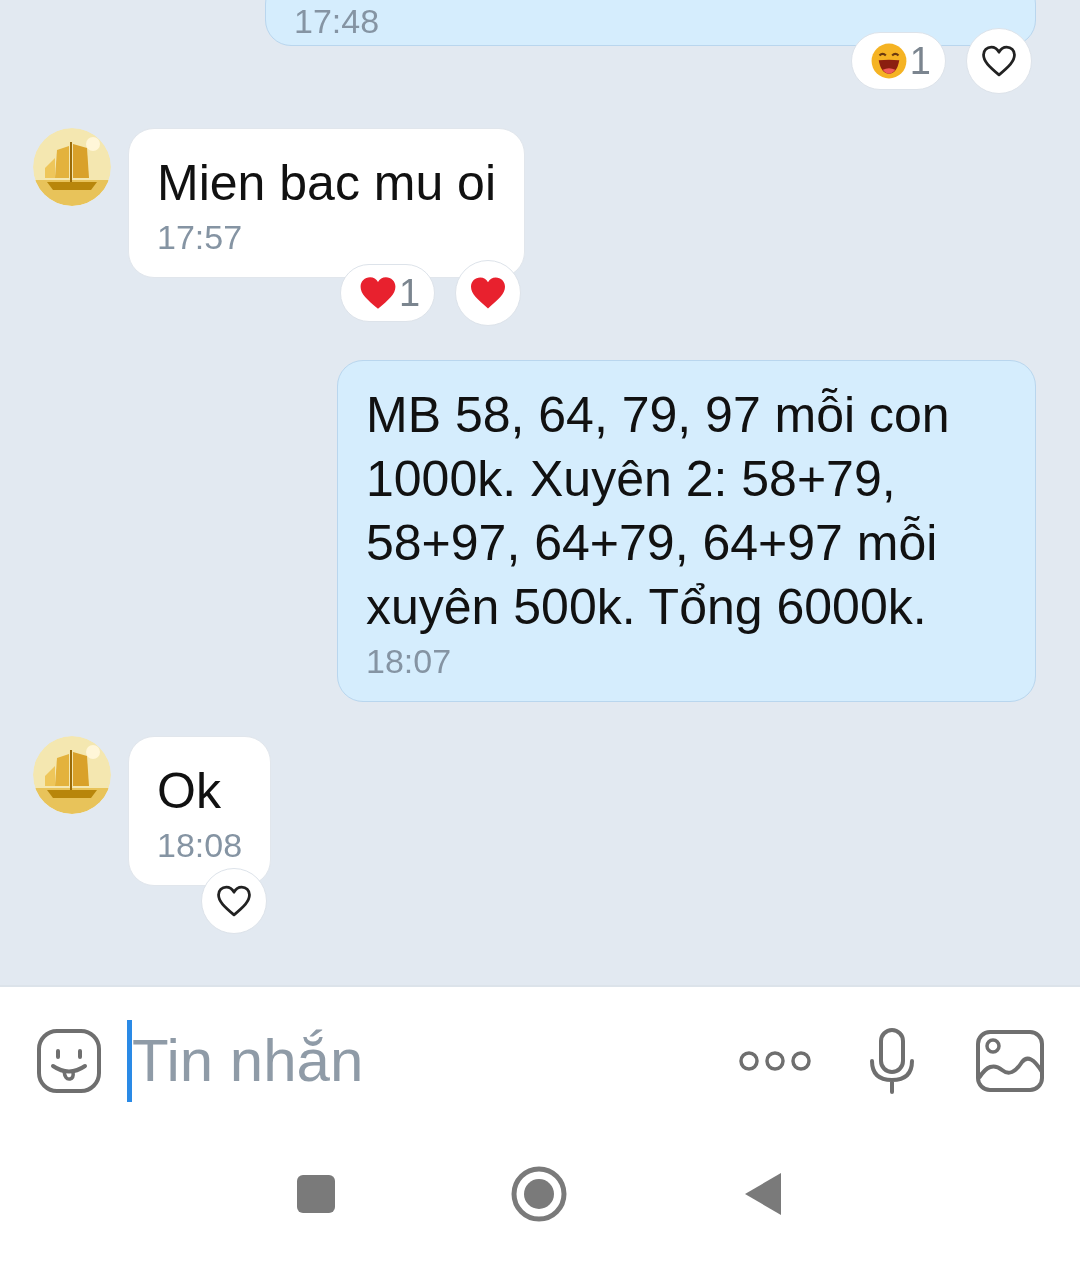  What do you see at coordinates (327, 183) in the screenshot?
I see `message-text: Mien bac mu oi` at bounding box center [327, 183].